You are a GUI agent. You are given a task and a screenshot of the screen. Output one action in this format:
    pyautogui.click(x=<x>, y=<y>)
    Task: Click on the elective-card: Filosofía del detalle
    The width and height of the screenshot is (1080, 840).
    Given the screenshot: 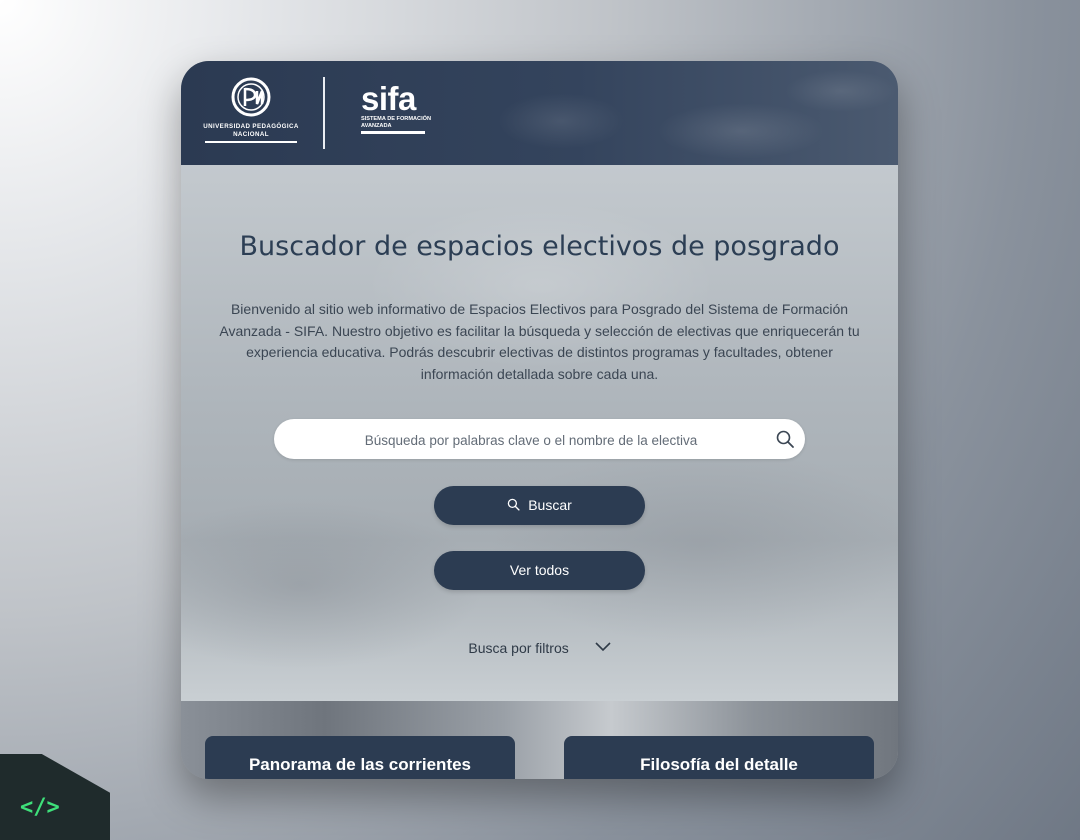 What is the action you would take?
    pyautogui.click(x=719, y=757)
    